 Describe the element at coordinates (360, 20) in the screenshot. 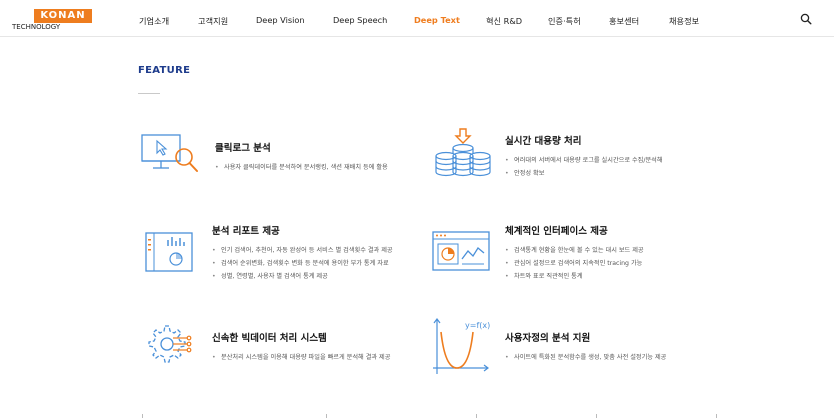

I see `nav-item-deep-speech: Deep Speech` at that location.